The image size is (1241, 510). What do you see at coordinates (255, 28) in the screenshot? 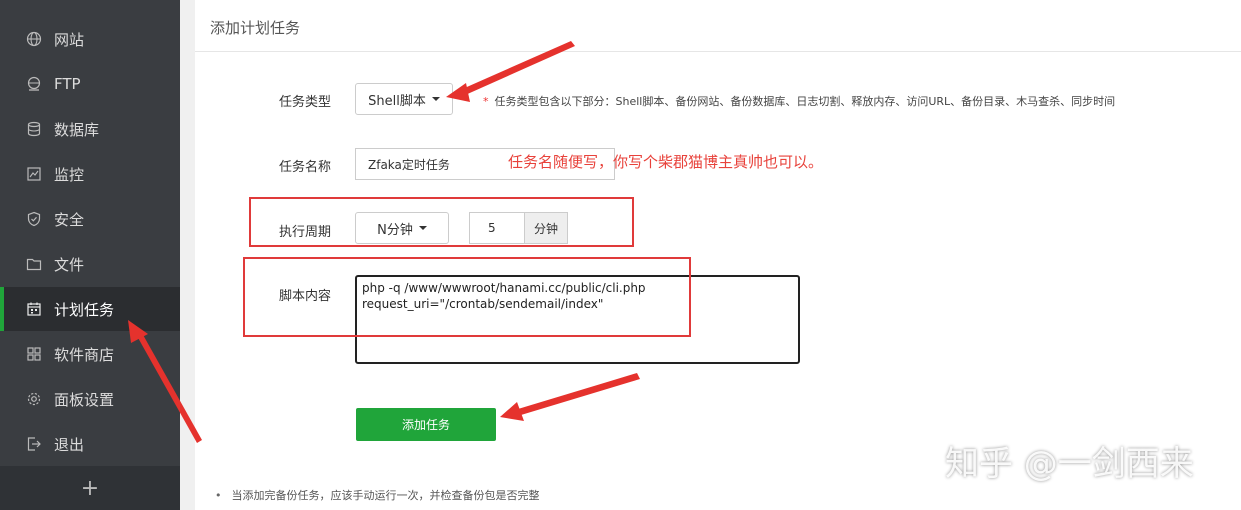
I see `page-title: 添加计划任务` at bounding box center [255, 28].